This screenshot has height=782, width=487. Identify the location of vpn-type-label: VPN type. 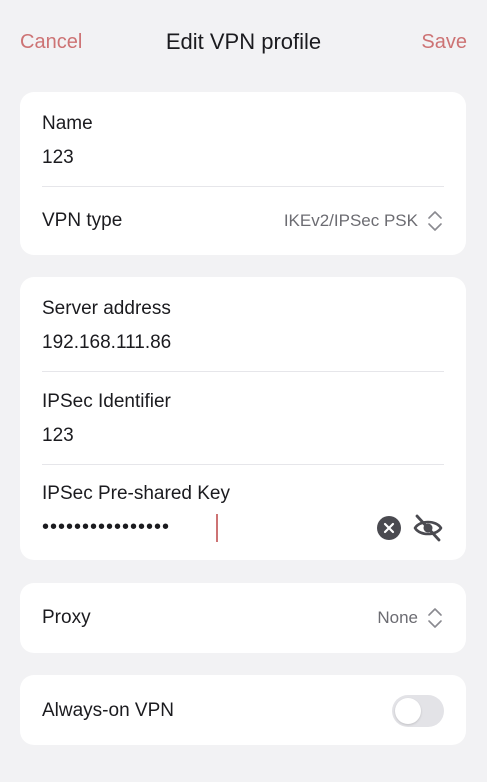
(82, 220).